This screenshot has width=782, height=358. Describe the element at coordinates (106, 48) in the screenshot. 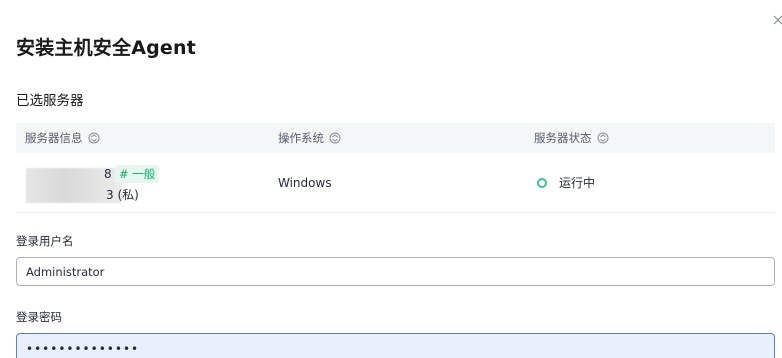

I see `dialog-title: 安装主机安全Agent` at that location.